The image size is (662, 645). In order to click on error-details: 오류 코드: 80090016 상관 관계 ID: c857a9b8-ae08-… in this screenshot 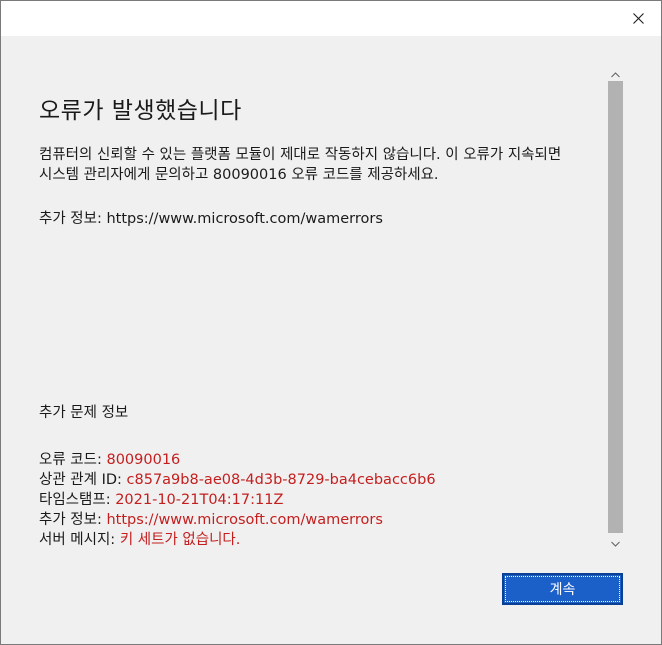, I will do `click(237, 500)`.